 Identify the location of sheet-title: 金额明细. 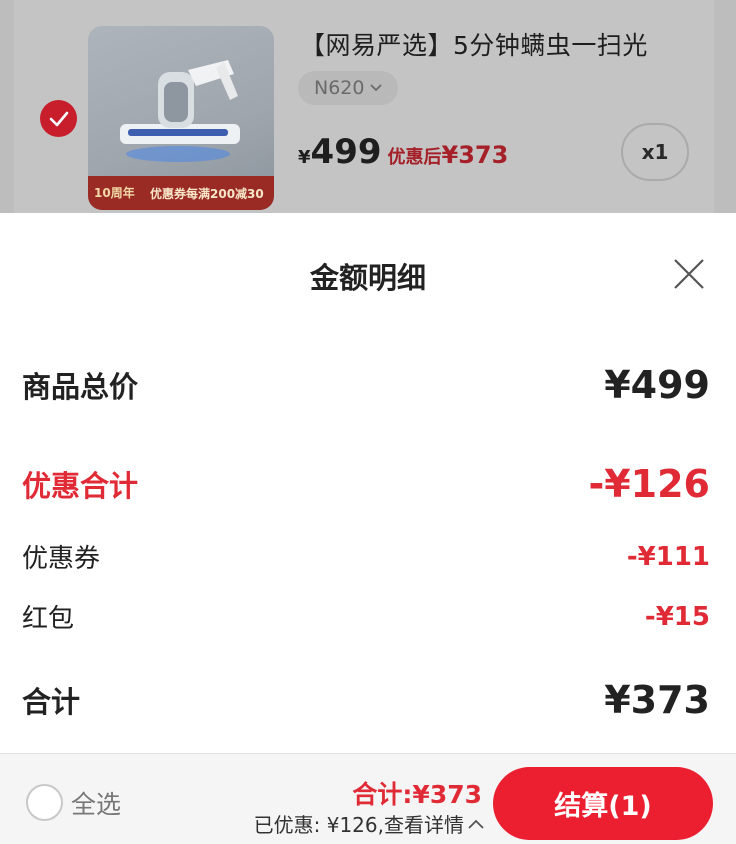
(367, 278).